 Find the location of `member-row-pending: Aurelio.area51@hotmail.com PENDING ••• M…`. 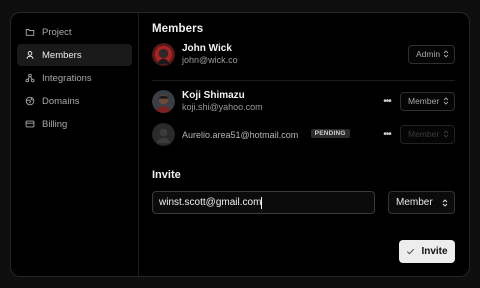

member-row-pending: Aurelio.area51@hotmail.com PENDING ••• M… is located at coordinates (303, 134).